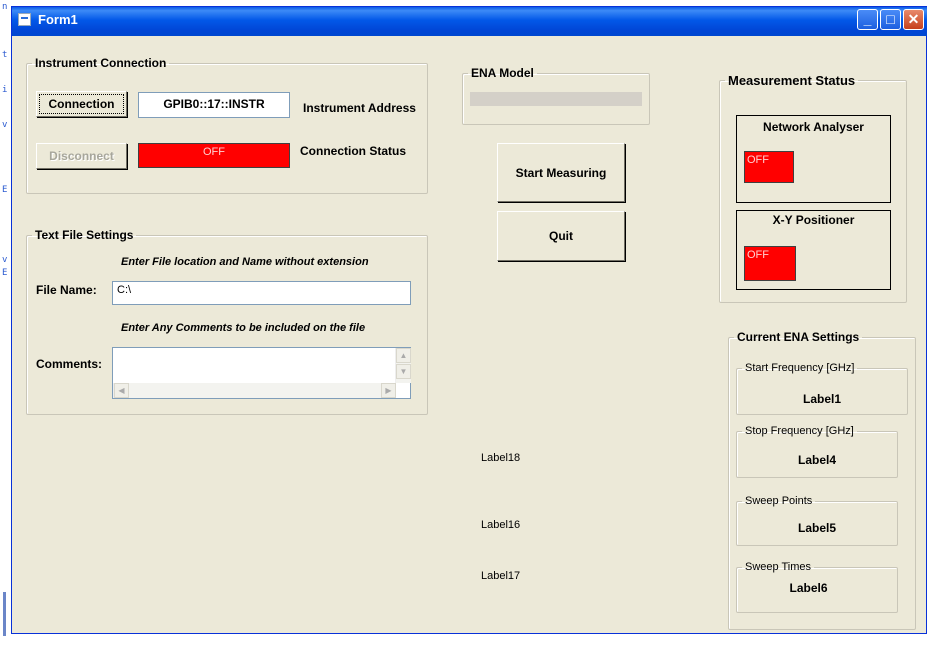 This screenshot has height=648, width=927. I want to click on sweep-times-value: Label6, so click(808, 588).